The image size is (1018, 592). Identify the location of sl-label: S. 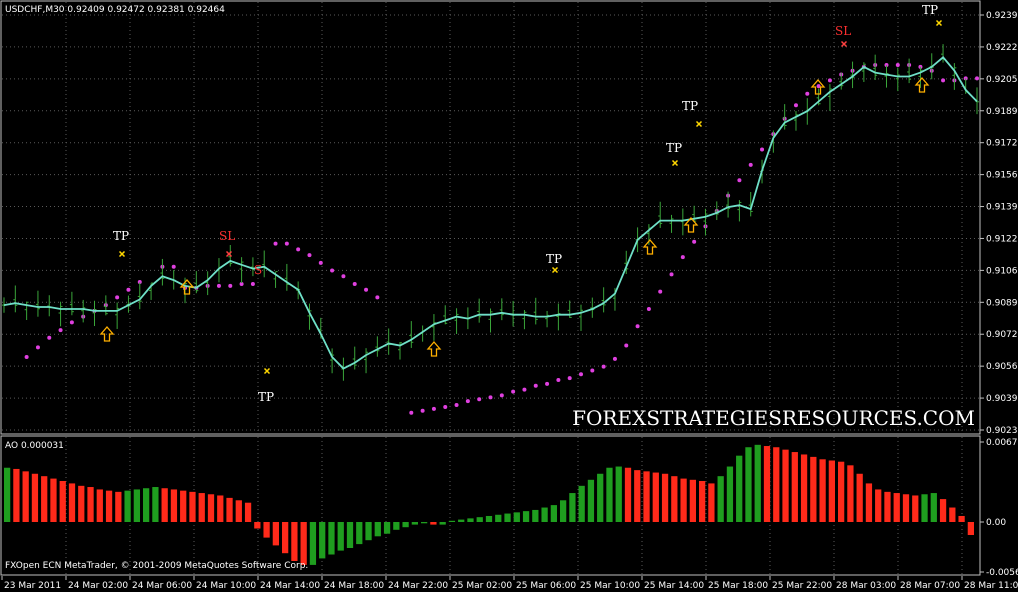
(258, 270).